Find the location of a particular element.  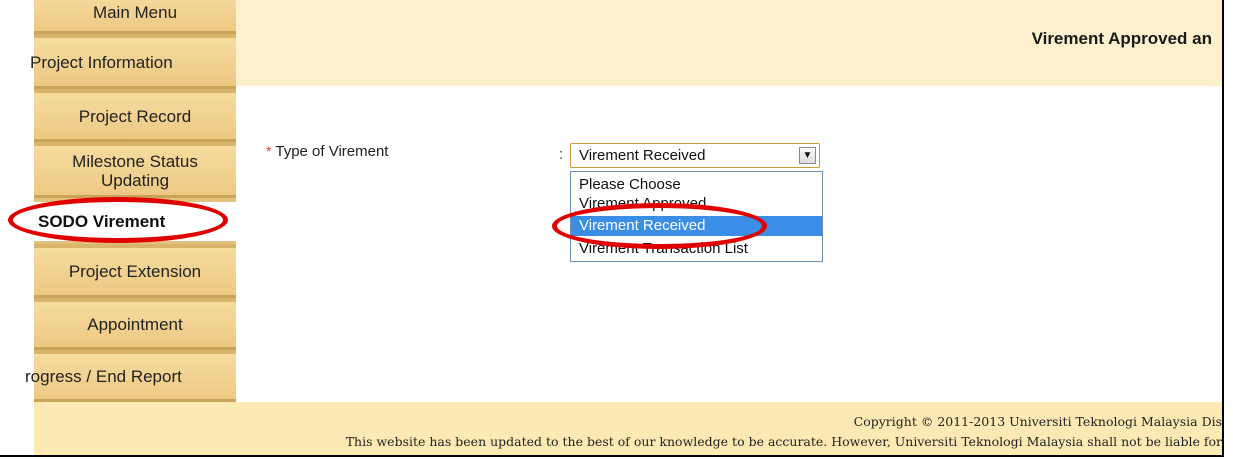

sidebar-item-project-information: Project Information is located at coordinates (133, 61).